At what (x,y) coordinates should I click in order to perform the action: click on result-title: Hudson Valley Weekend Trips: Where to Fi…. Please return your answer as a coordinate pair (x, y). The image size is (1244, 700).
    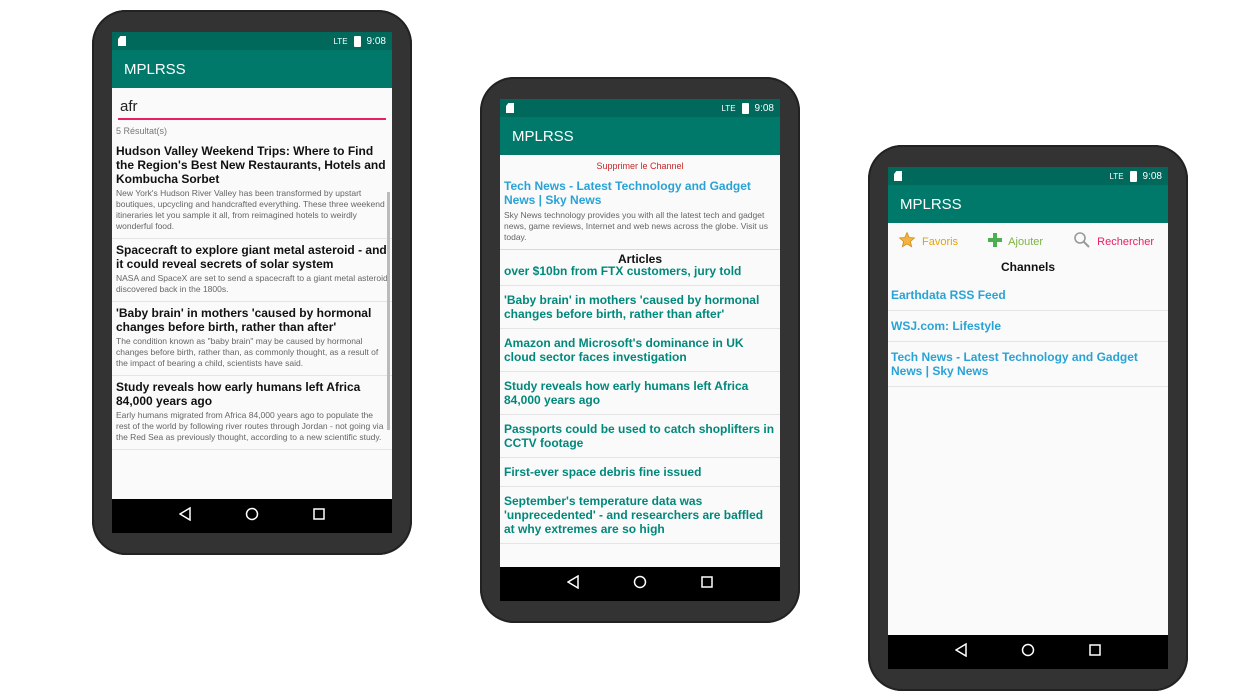
    Looking at the image, I should click on (251, 165).